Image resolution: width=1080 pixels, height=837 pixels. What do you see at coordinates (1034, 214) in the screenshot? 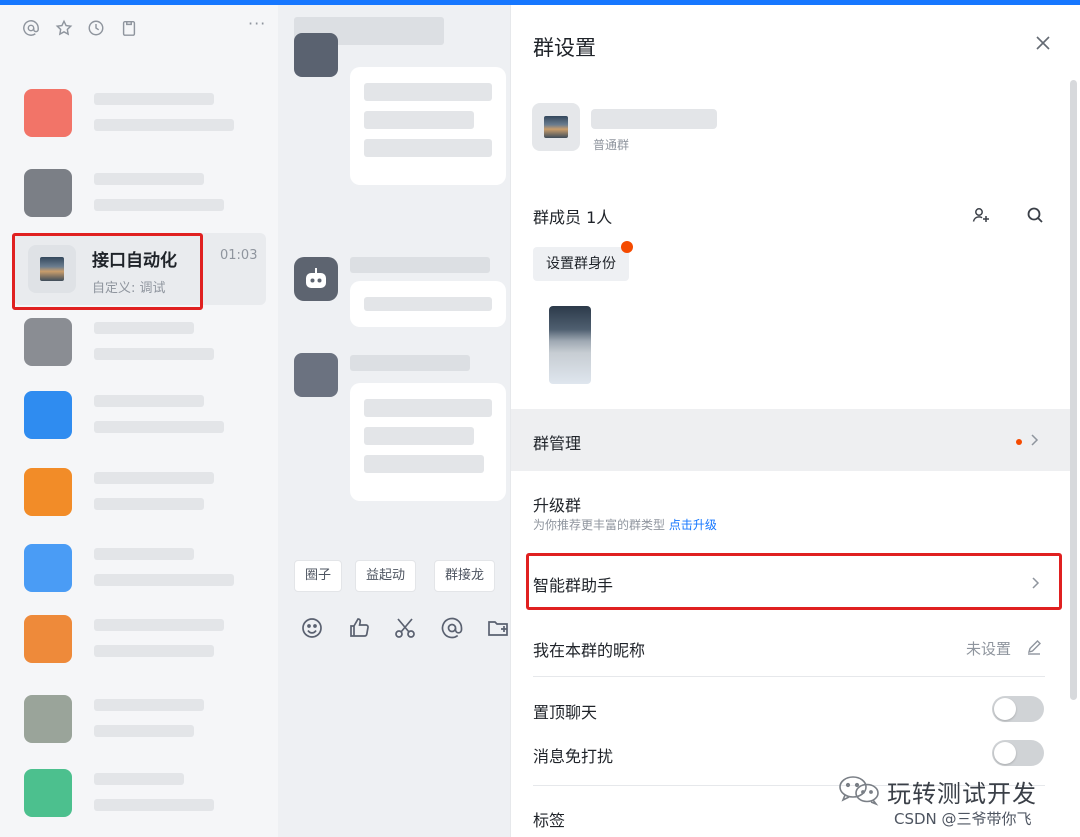
I see `search-icon` at bounding box center [1034, 214].